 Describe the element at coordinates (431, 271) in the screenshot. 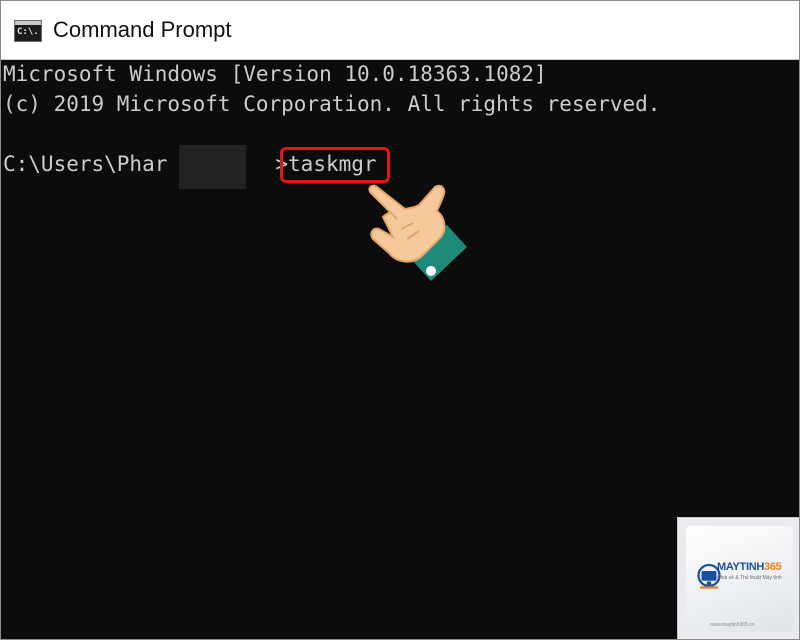

I see `sleeve-button` at that location.